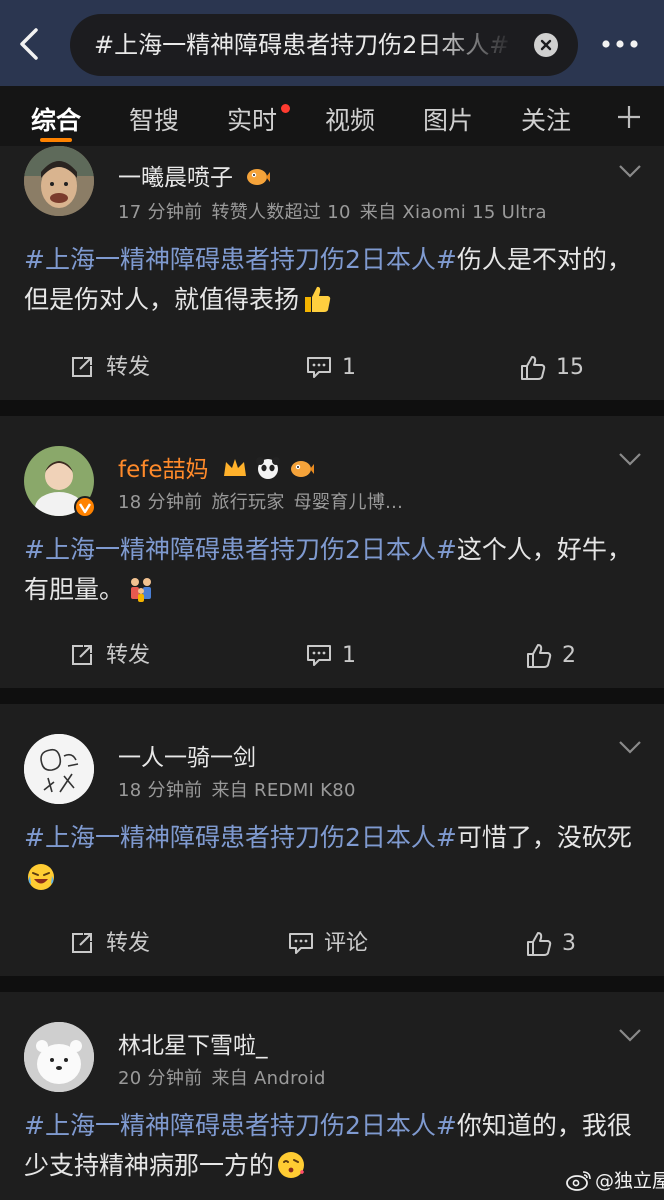  I want to click on verified-badge-icon, so click(85, 507).